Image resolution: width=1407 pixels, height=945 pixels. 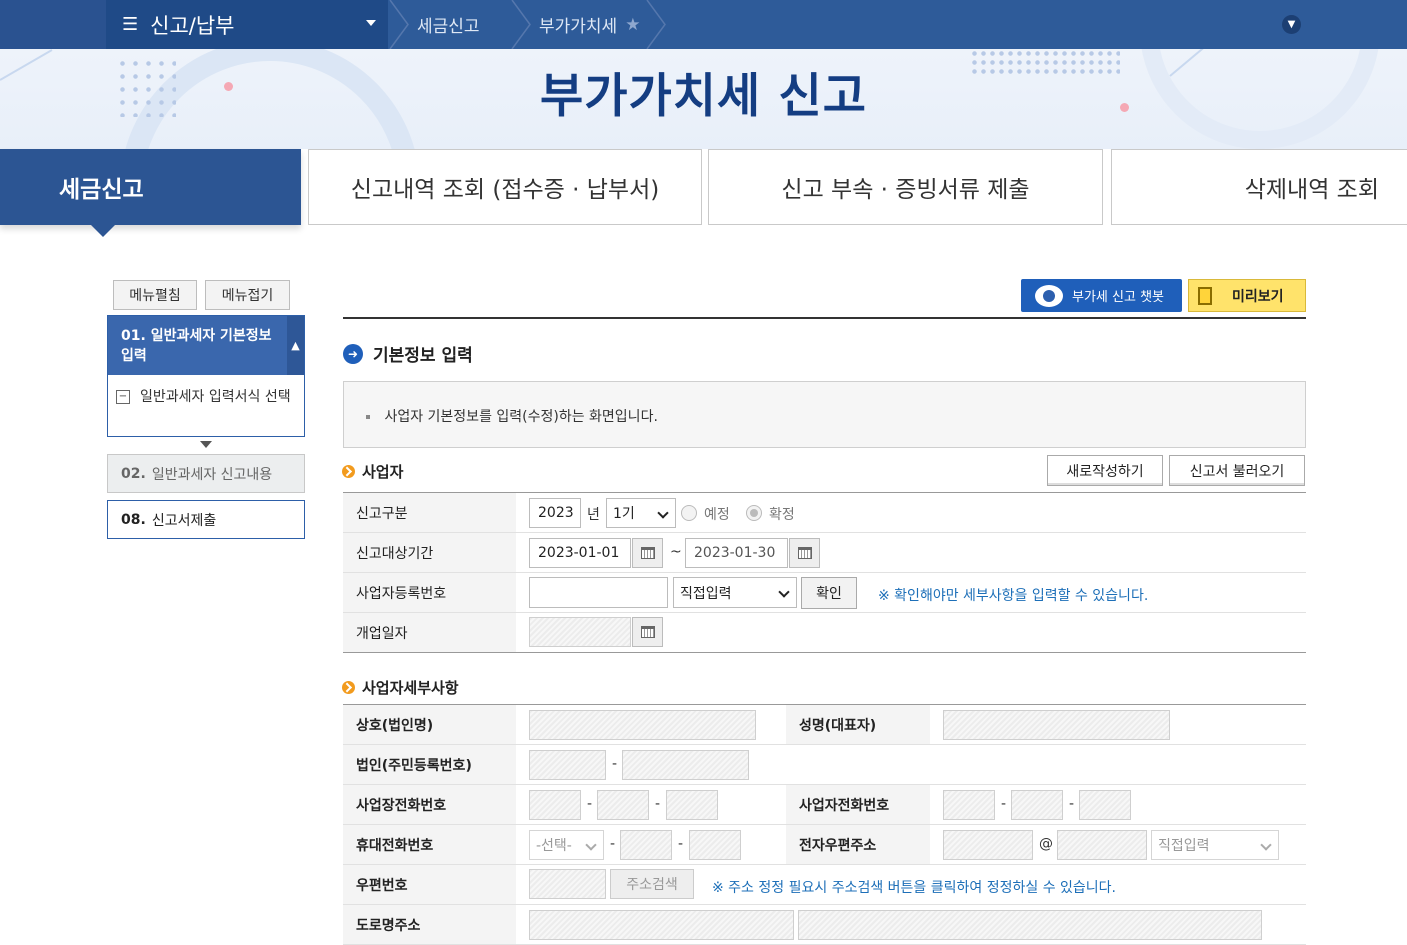 I want to click on year-input: 2023, so click(x=555, y=513).